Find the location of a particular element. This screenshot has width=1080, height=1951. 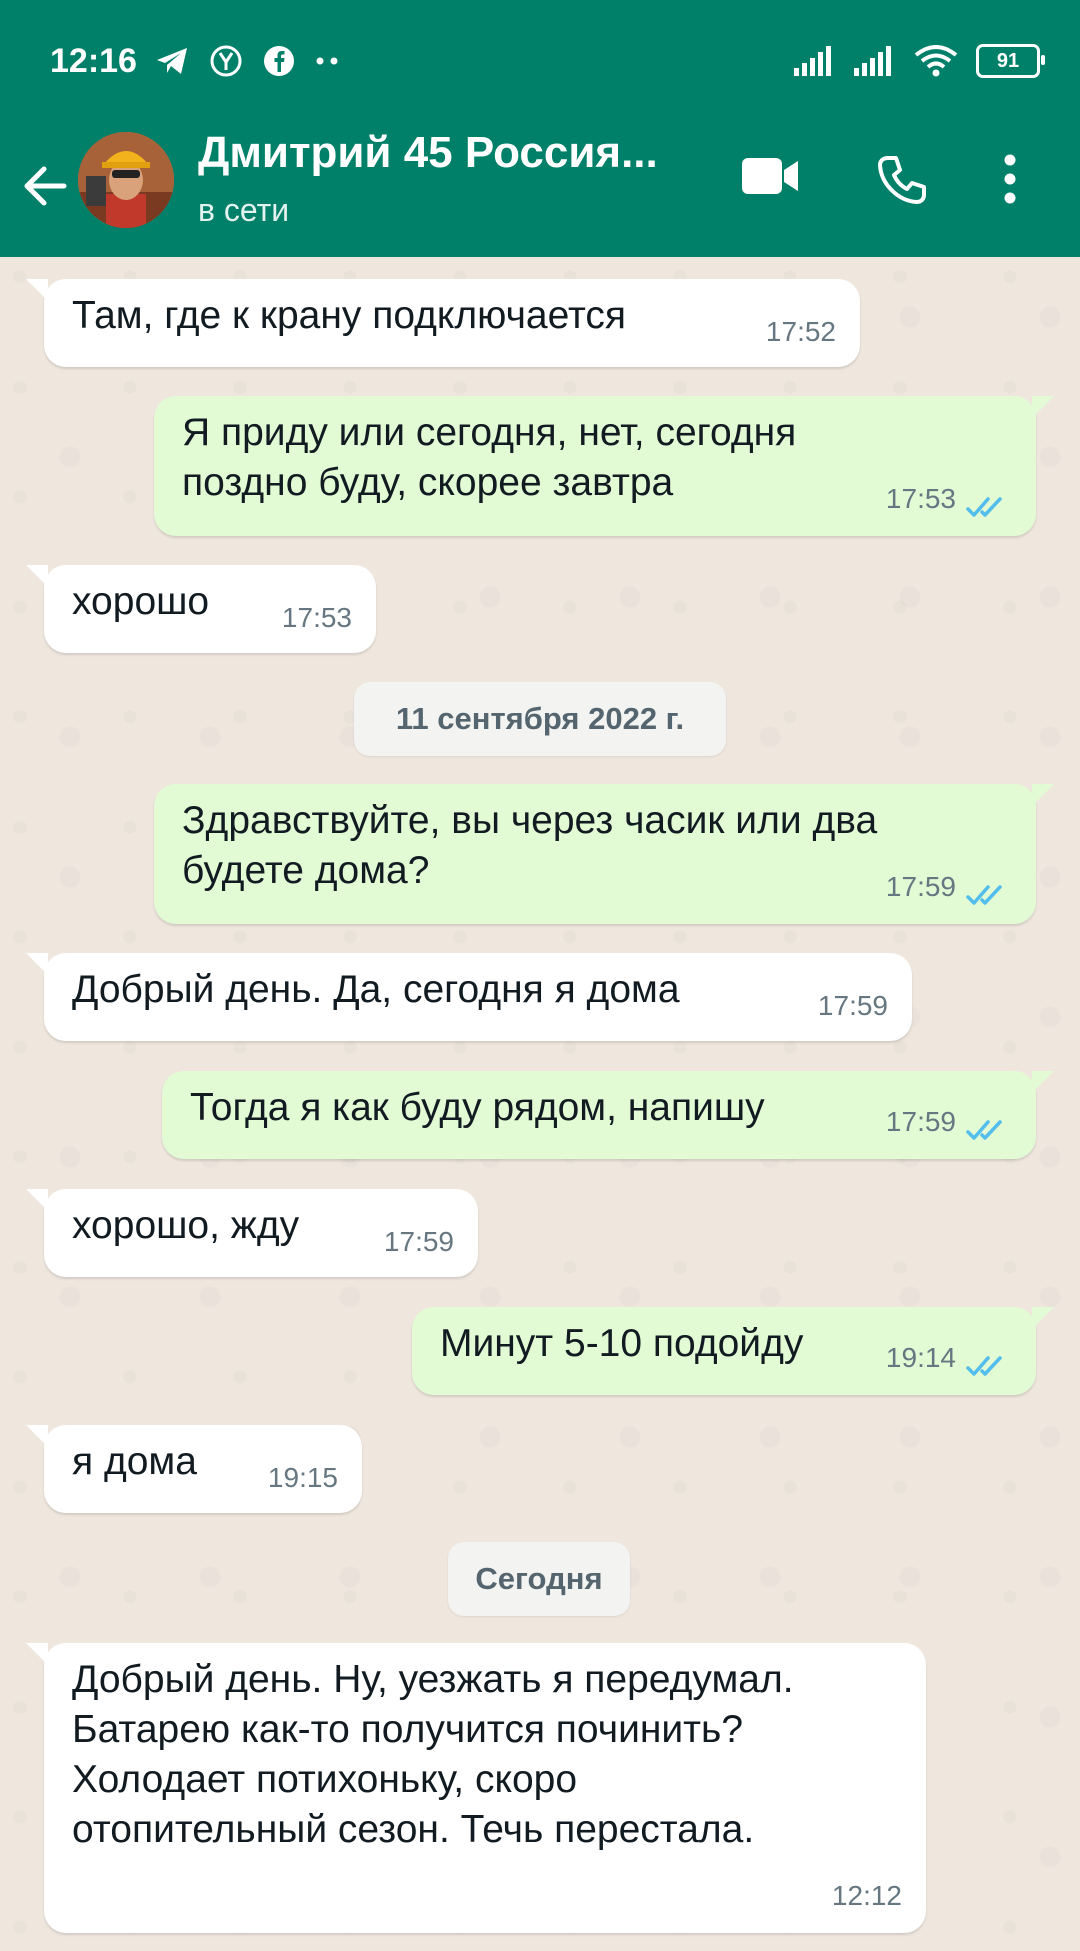

message-bubble-outgoing: Минут 5-10 подойду 19:14 is located at coordinates (733, 1351).